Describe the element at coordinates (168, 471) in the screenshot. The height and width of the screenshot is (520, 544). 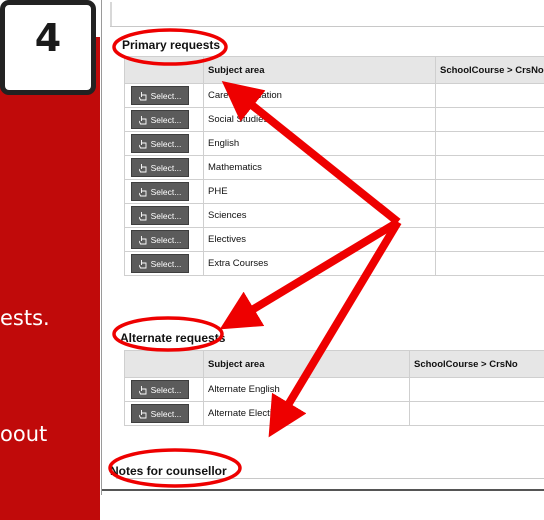
I see `notes-for-counsellor-title: Notes for counsellor` at that location.